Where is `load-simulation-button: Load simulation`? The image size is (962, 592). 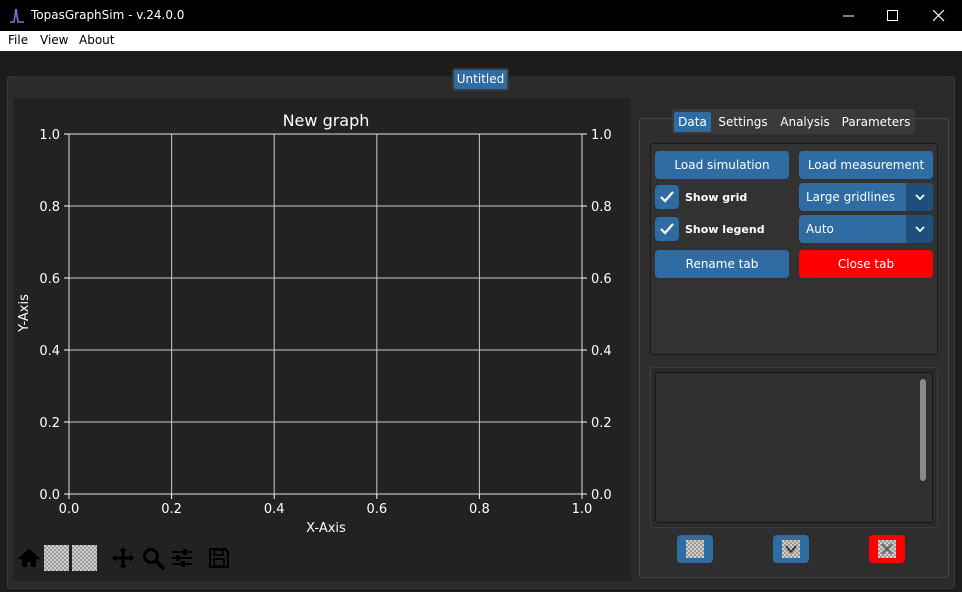 load-simulation-button: Load simulation is located at coordinates (722, 165).